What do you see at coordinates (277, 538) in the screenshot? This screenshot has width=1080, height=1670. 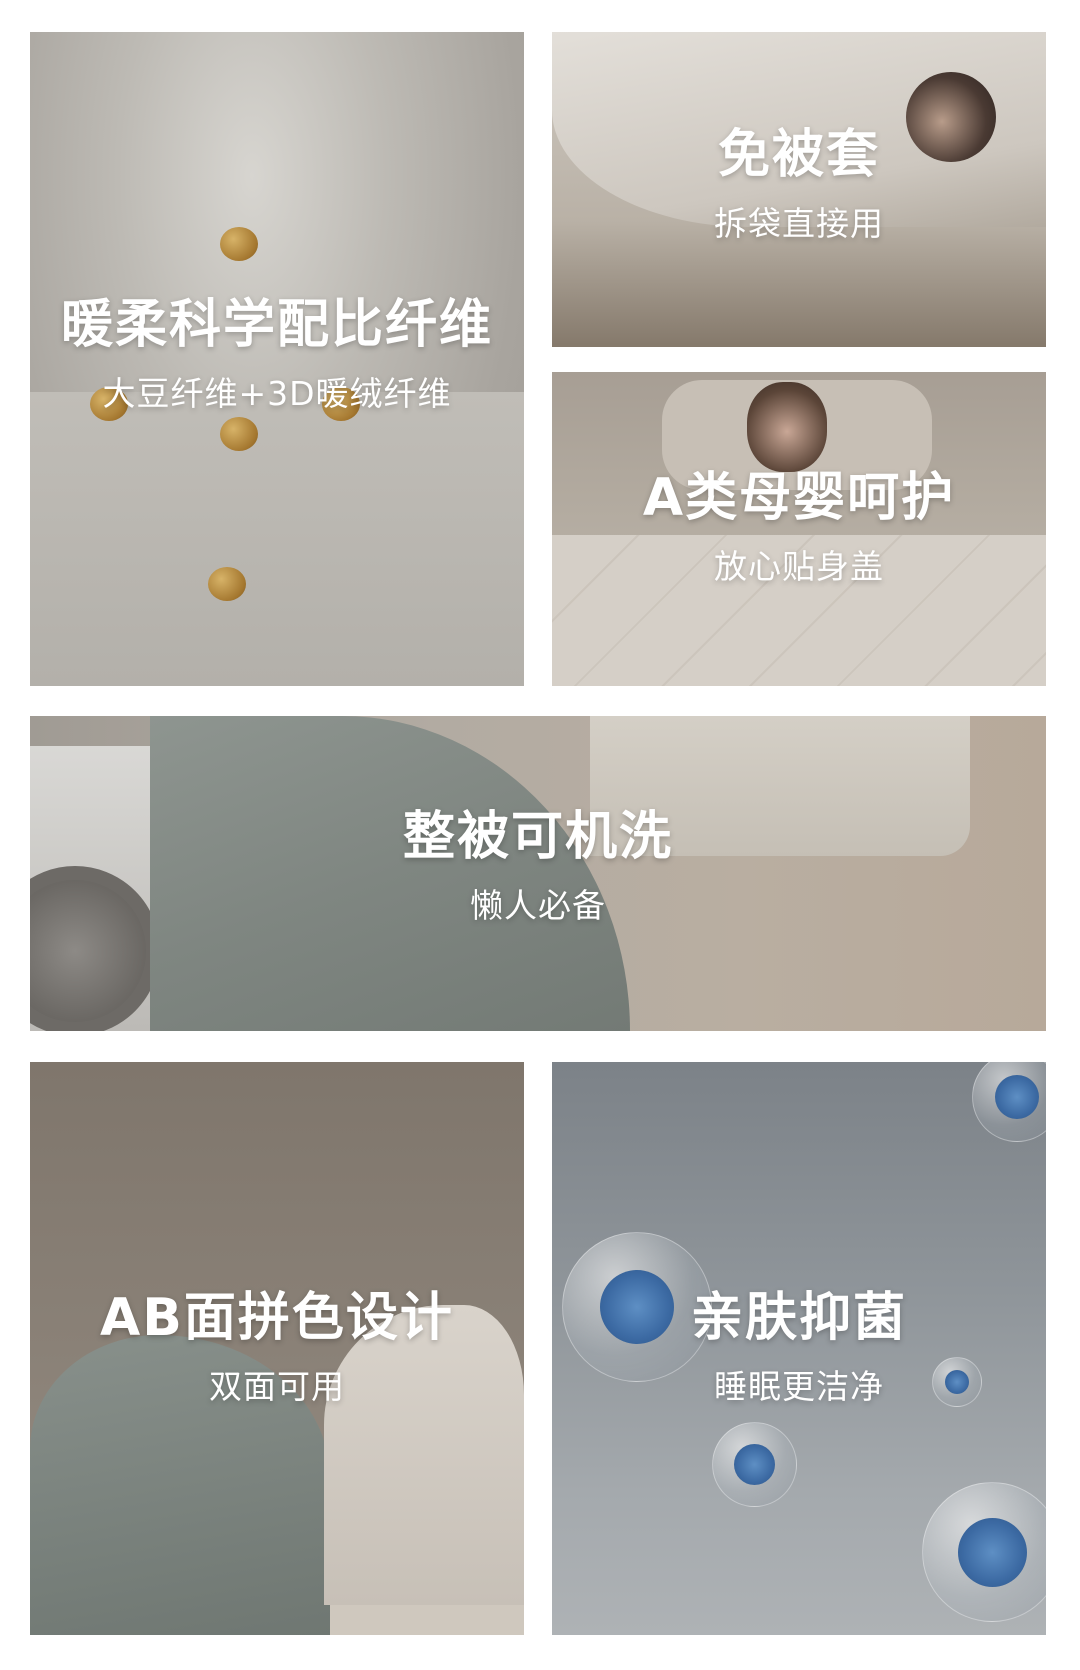 I see `fiber-floor-image` at bounding box center [277, 538].